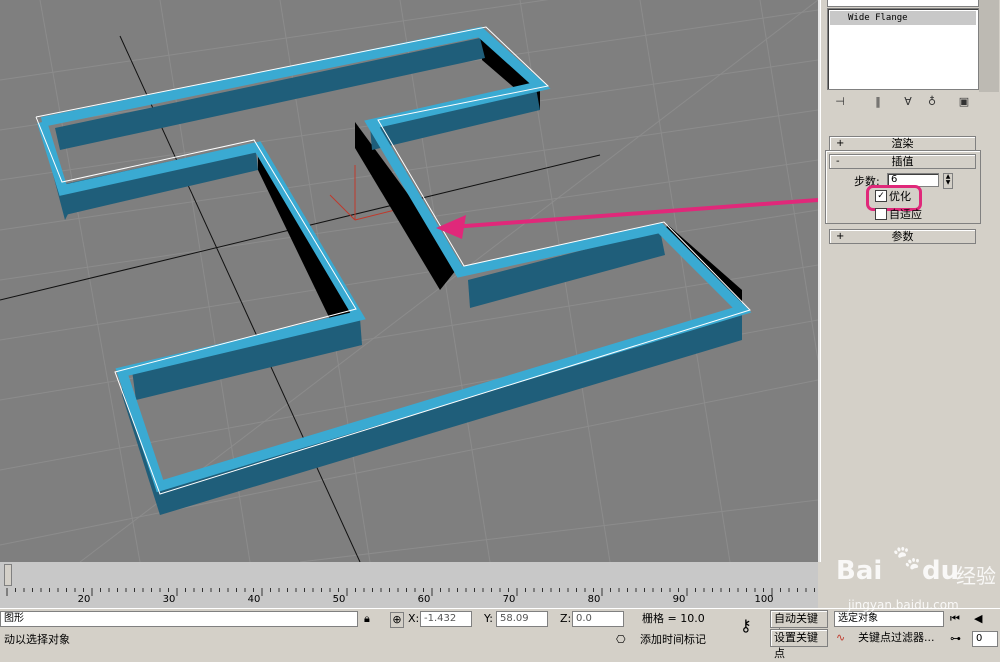  I want to click on ruler-tick-label: 40, so click(254, 599).